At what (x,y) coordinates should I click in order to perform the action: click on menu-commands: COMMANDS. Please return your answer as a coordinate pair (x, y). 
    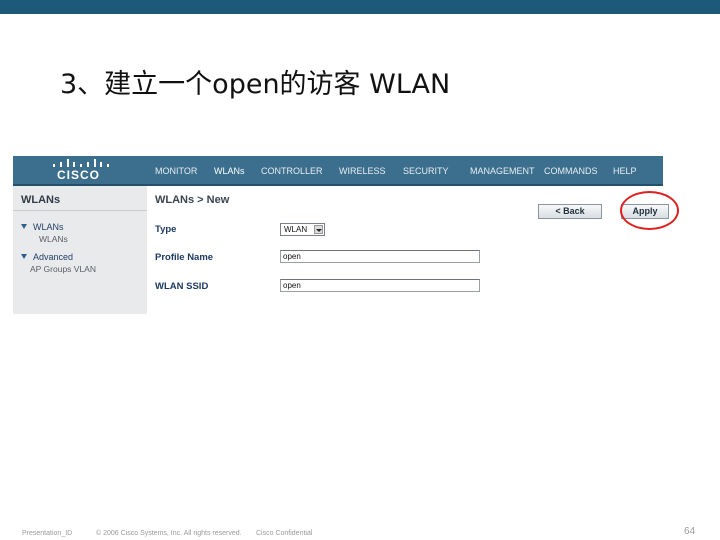
    Looking at the image, I should click on (571, 171).